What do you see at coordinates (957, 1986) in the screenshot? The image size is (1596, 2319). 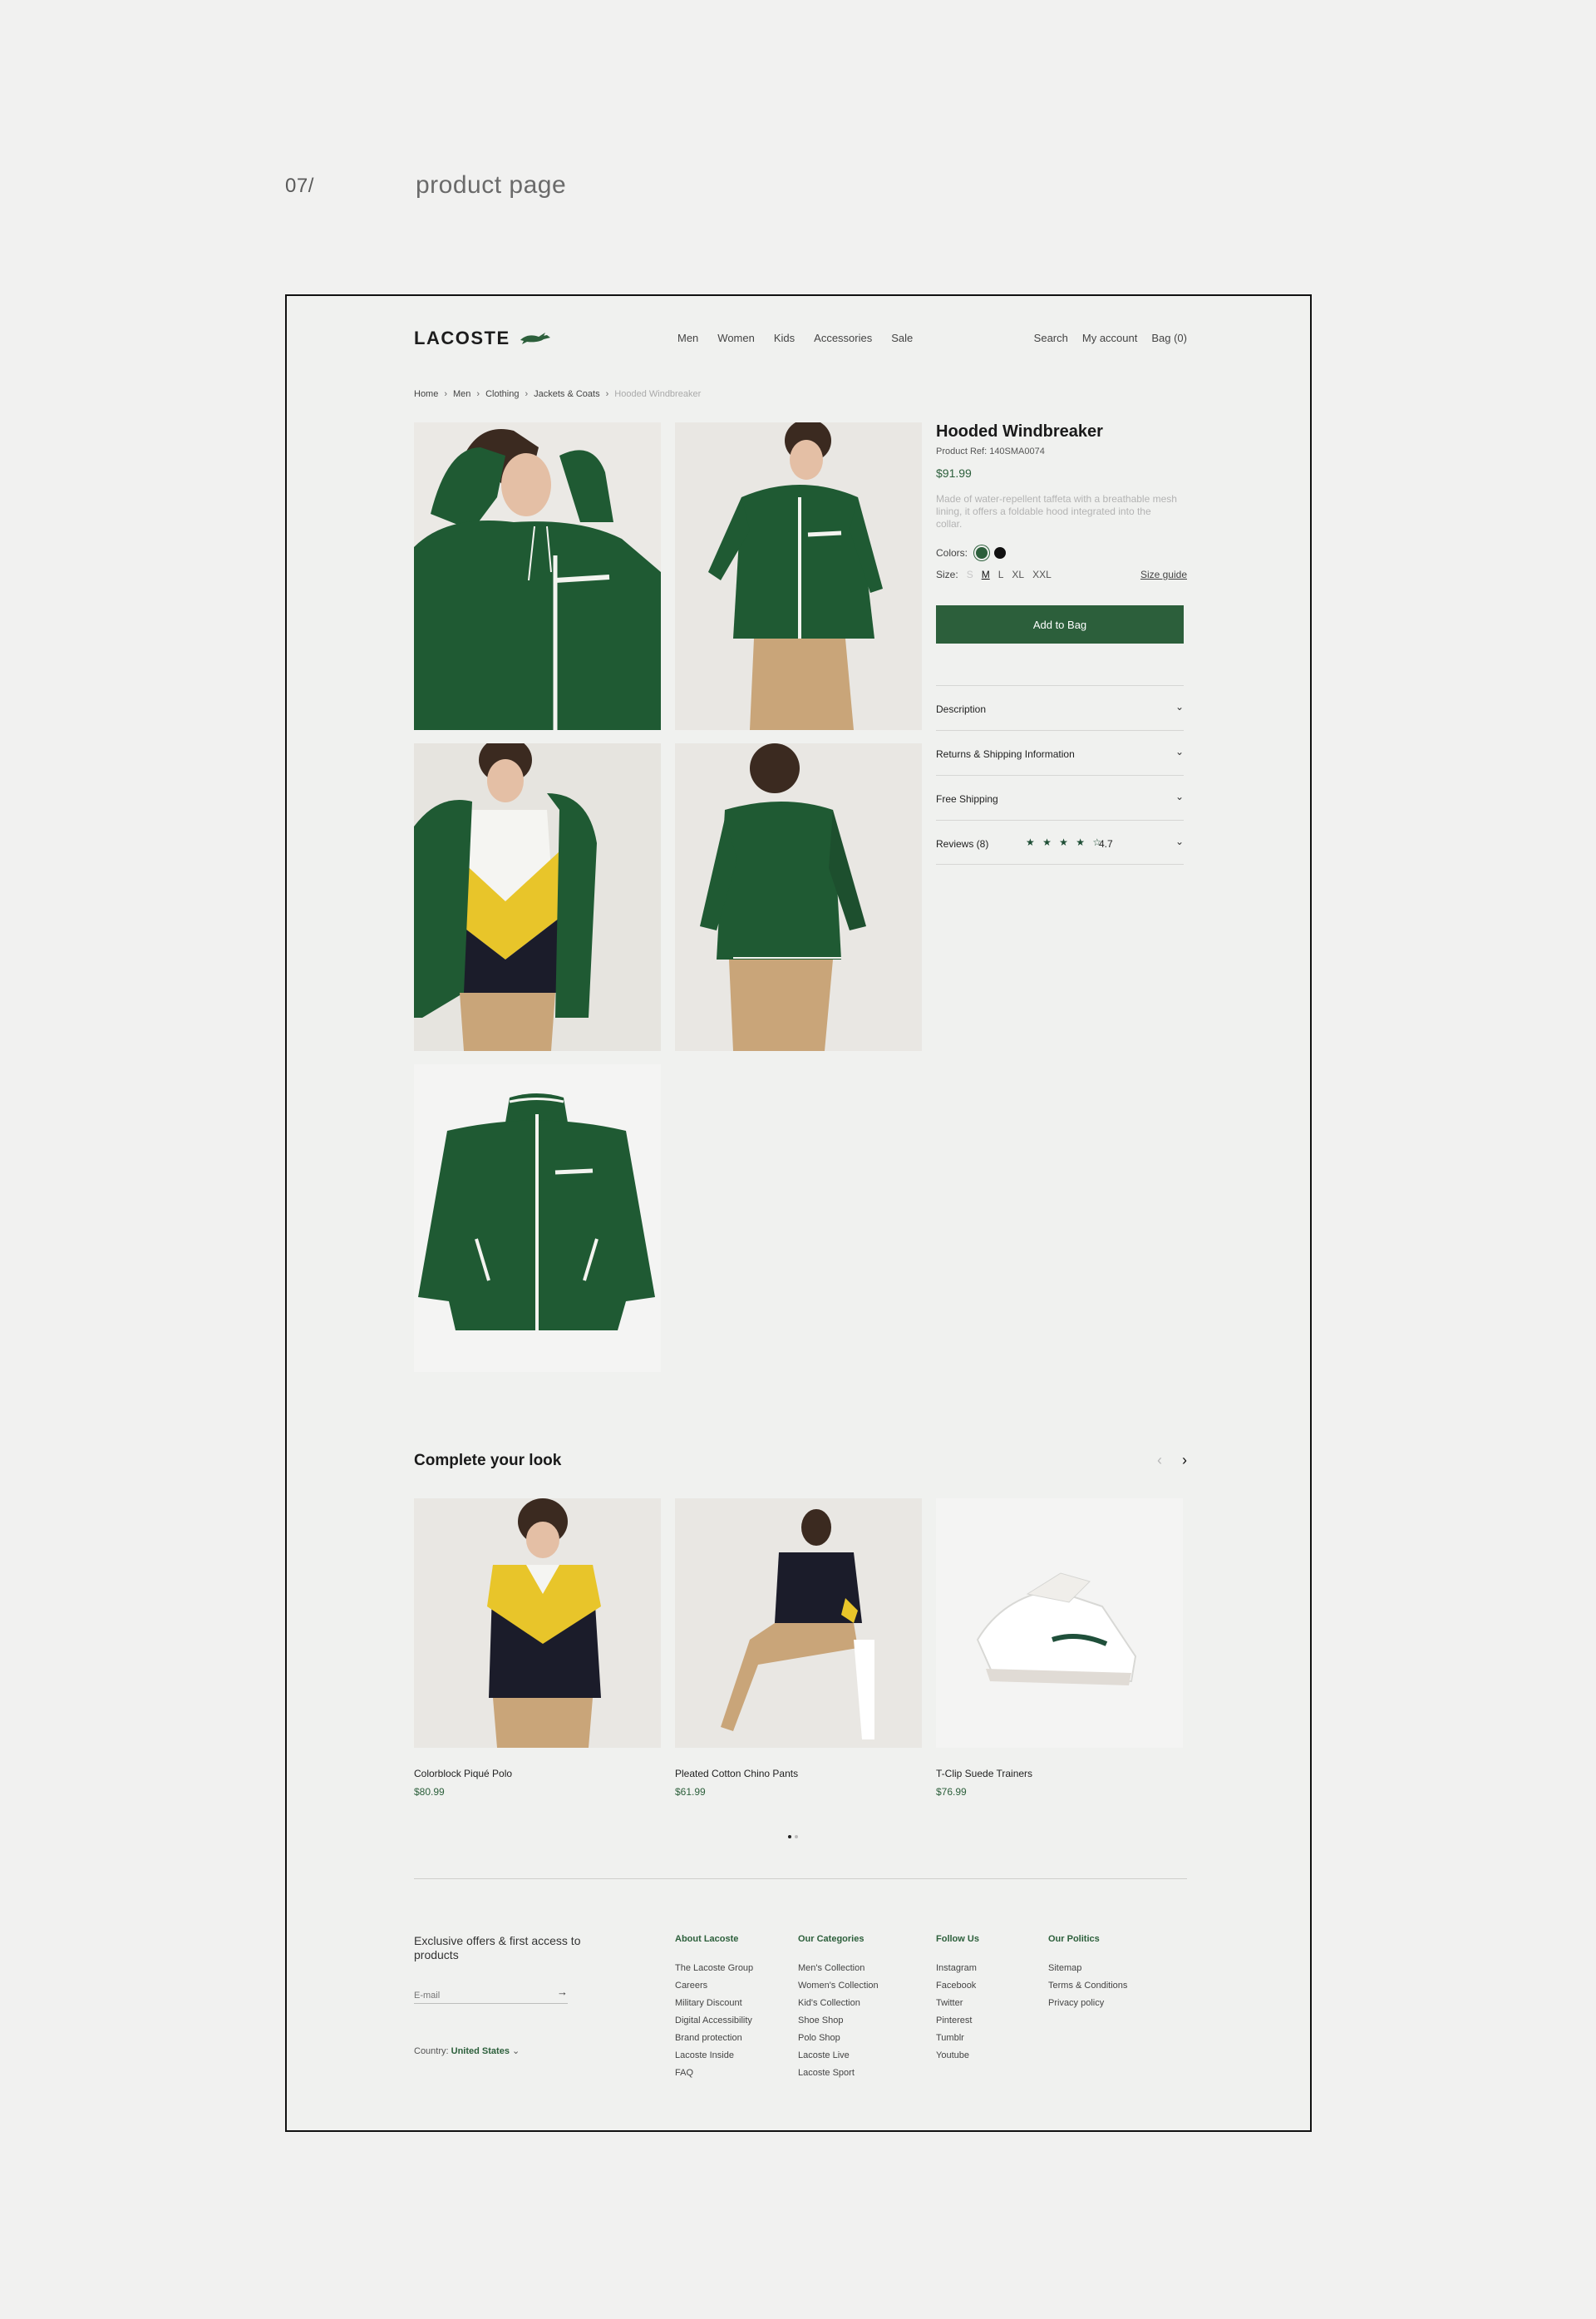 I see `footer-link: Facebook` at bounding box center [957, 1986].